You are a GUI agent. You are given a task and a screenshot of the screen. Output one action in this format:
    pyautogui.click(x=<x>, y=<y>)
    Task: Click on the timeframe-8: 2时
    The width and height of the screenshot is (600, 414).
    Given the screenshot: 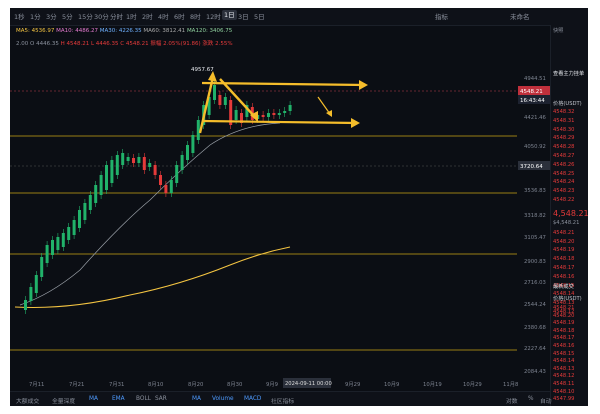 What is the action you would take?
    pyautogui.click(x=147, y=16)
    